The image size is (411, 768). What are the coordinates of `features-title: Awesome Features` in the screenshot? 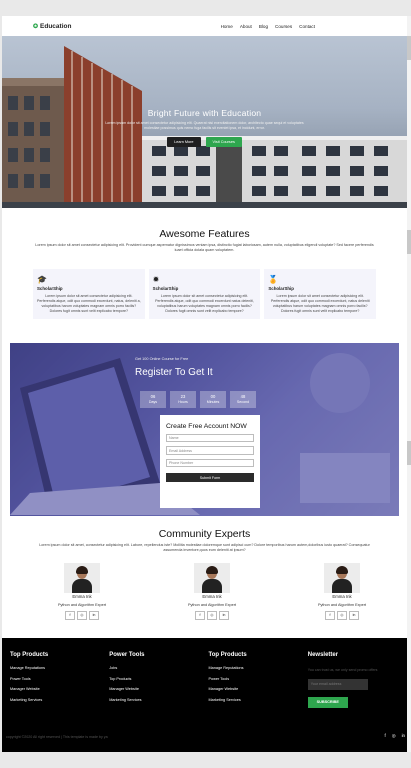 It's located at (204, 234).